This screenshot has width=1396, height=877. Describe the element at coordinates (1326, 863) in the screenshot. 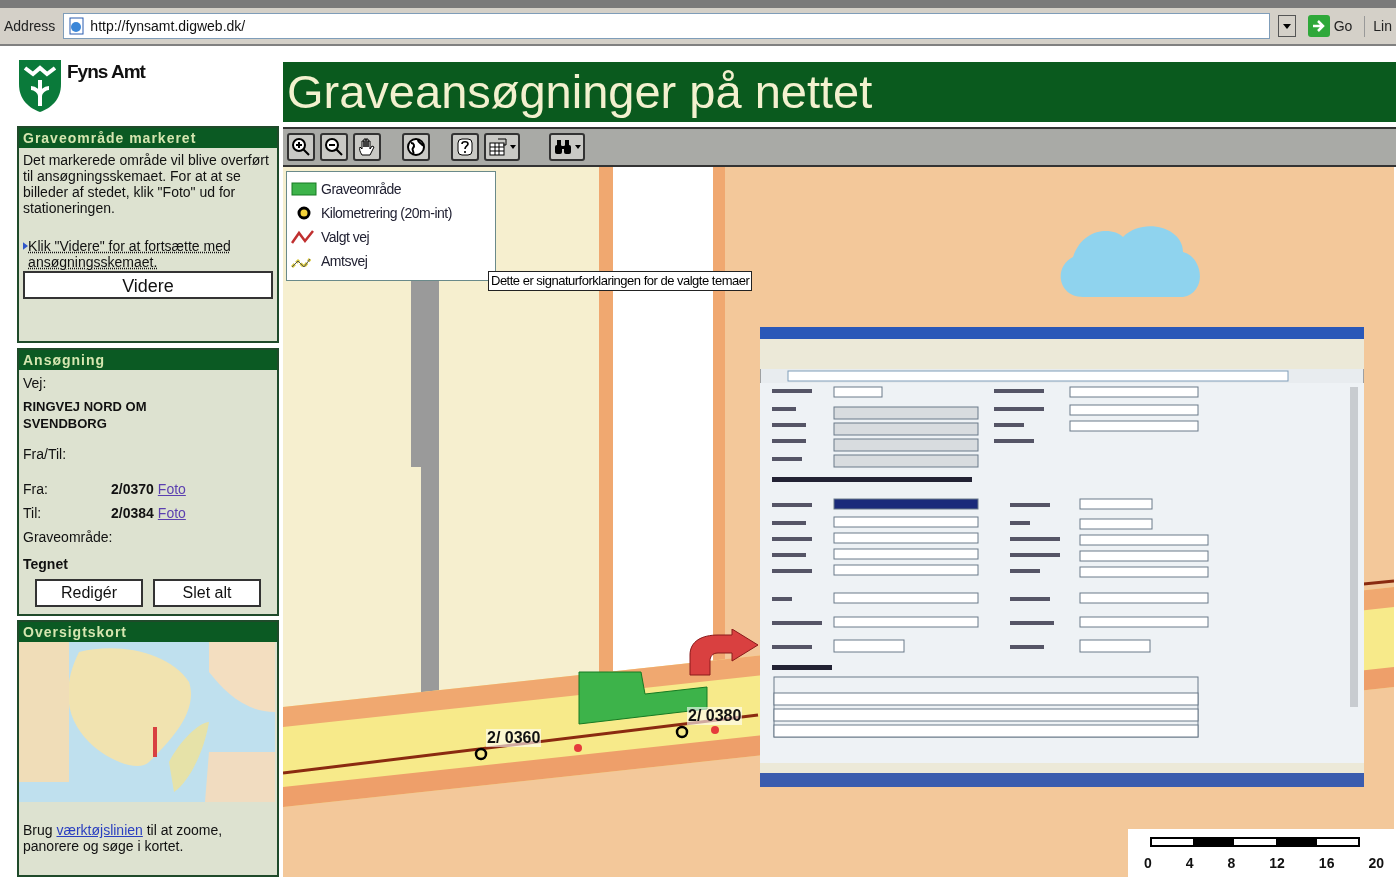

I see `scale-label: 16` at that location.